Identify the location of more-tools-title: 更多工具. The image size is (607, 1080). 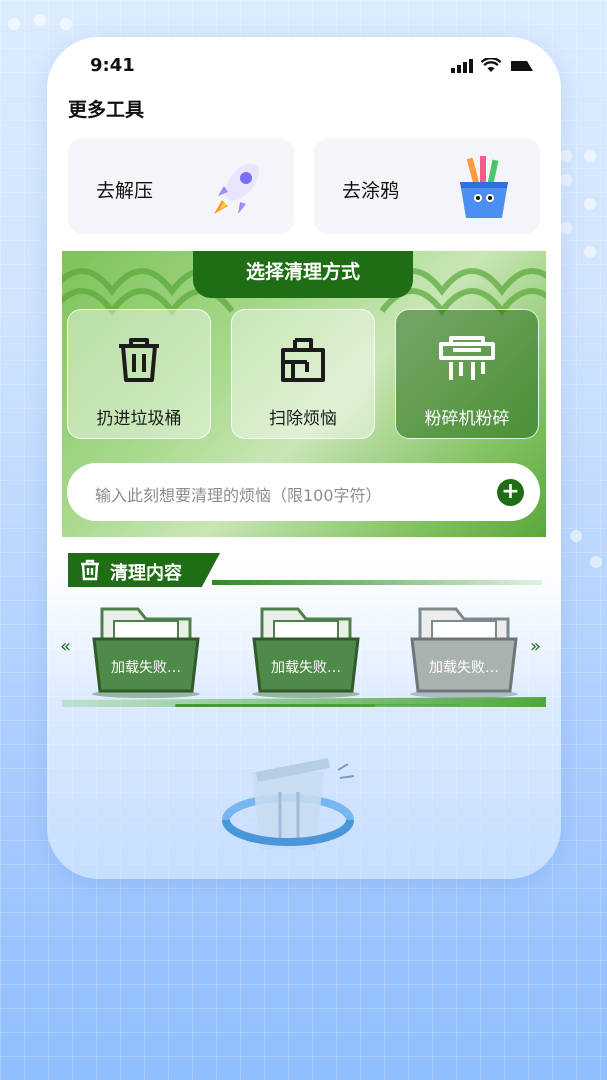
(106, 110).